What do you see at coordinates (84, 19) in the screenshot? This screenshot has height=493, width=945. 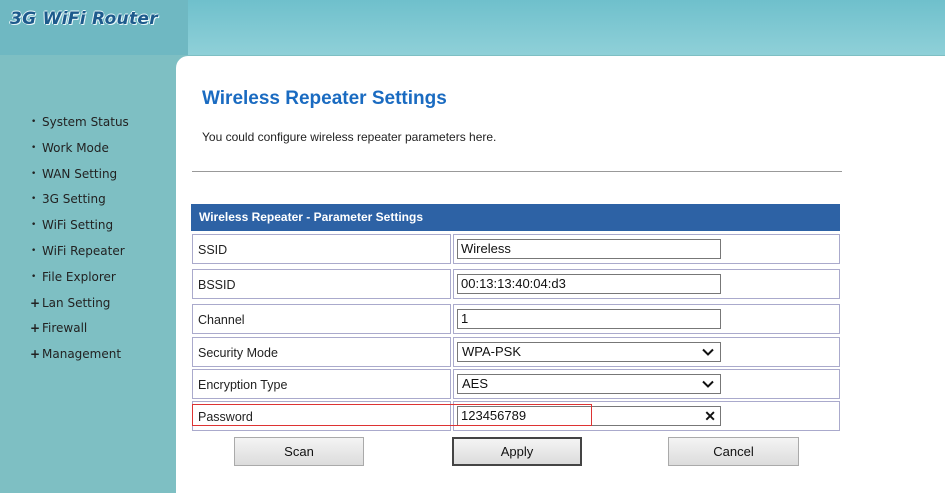 I see `router-logo: 3G WiFi Router` at bounding box center [84, 19].